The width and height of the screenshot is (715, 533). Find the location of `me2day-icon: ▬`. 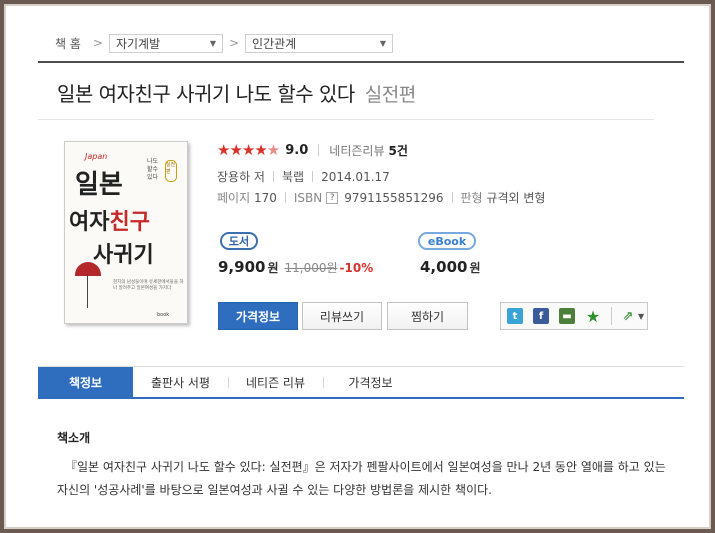

me2day-icon: ▬ is located at coordinates (567, 316).